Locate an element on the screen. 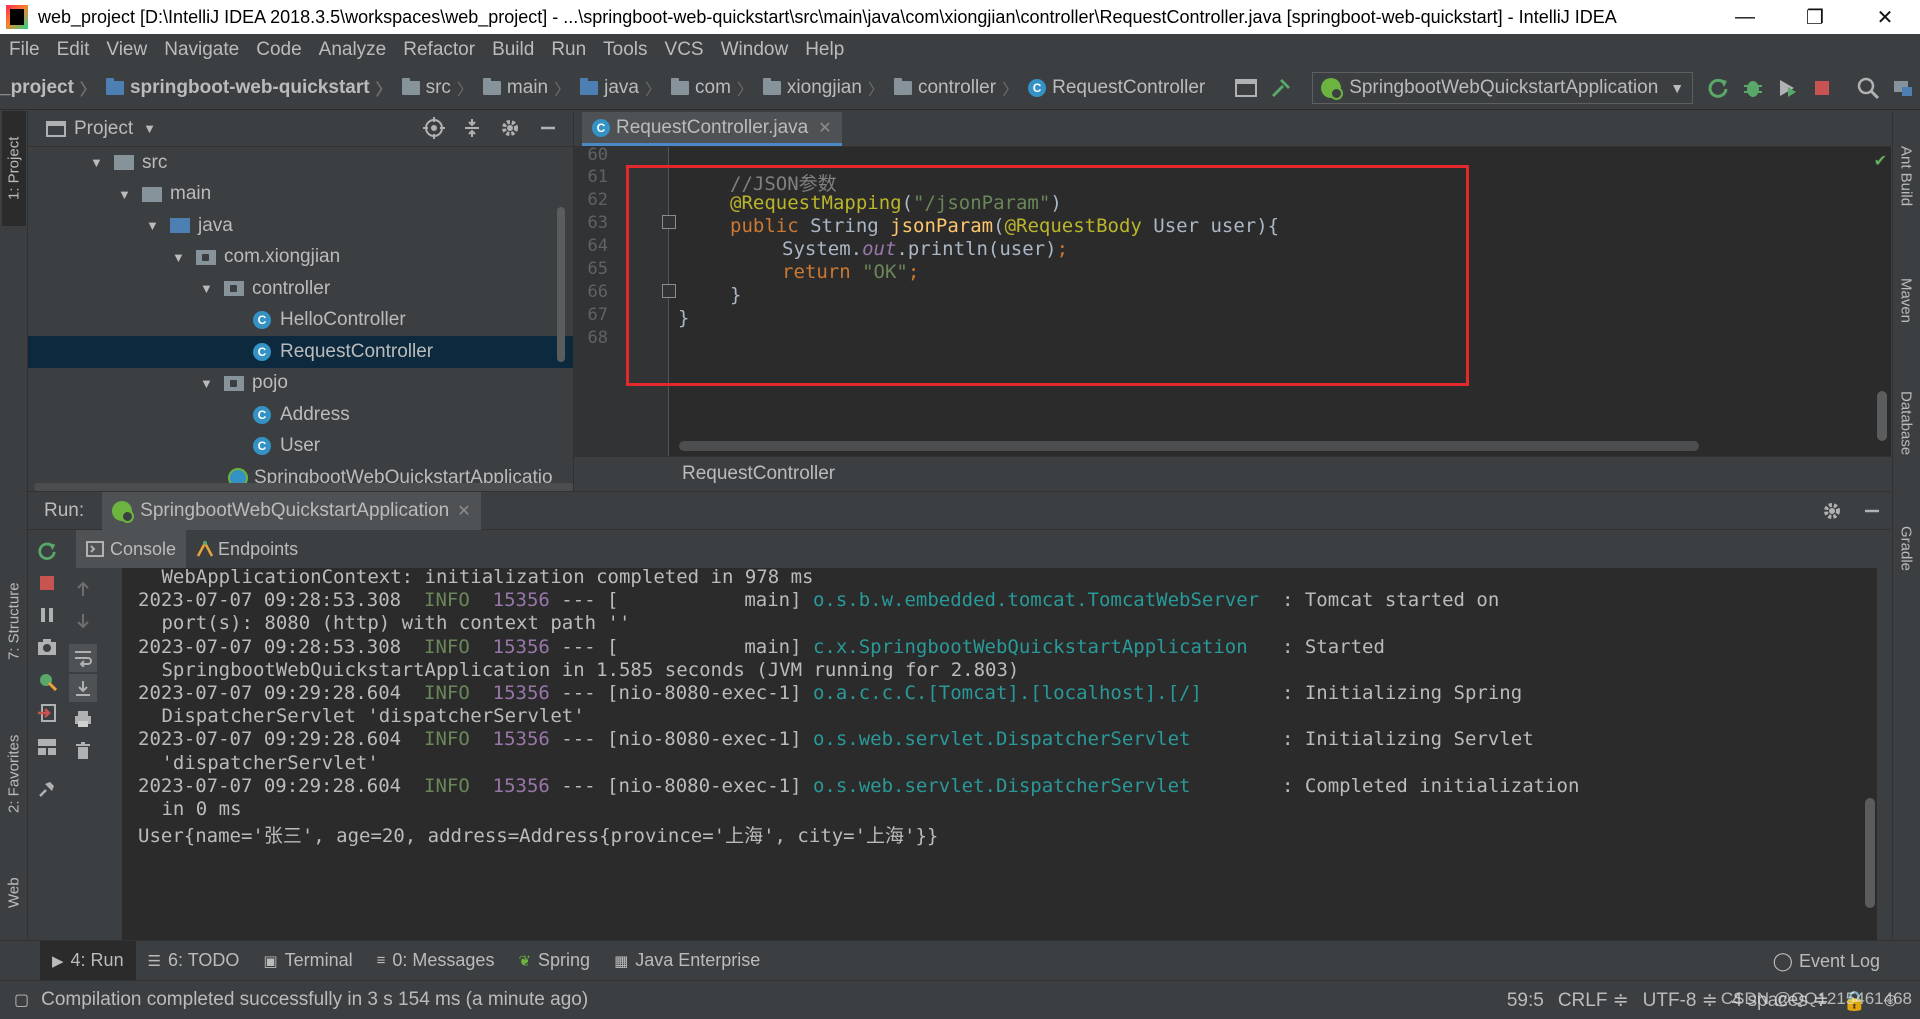 The width and height of the screenshot is (1920, 1019). close-button: ✕ is located at coordinates (1885, 17).